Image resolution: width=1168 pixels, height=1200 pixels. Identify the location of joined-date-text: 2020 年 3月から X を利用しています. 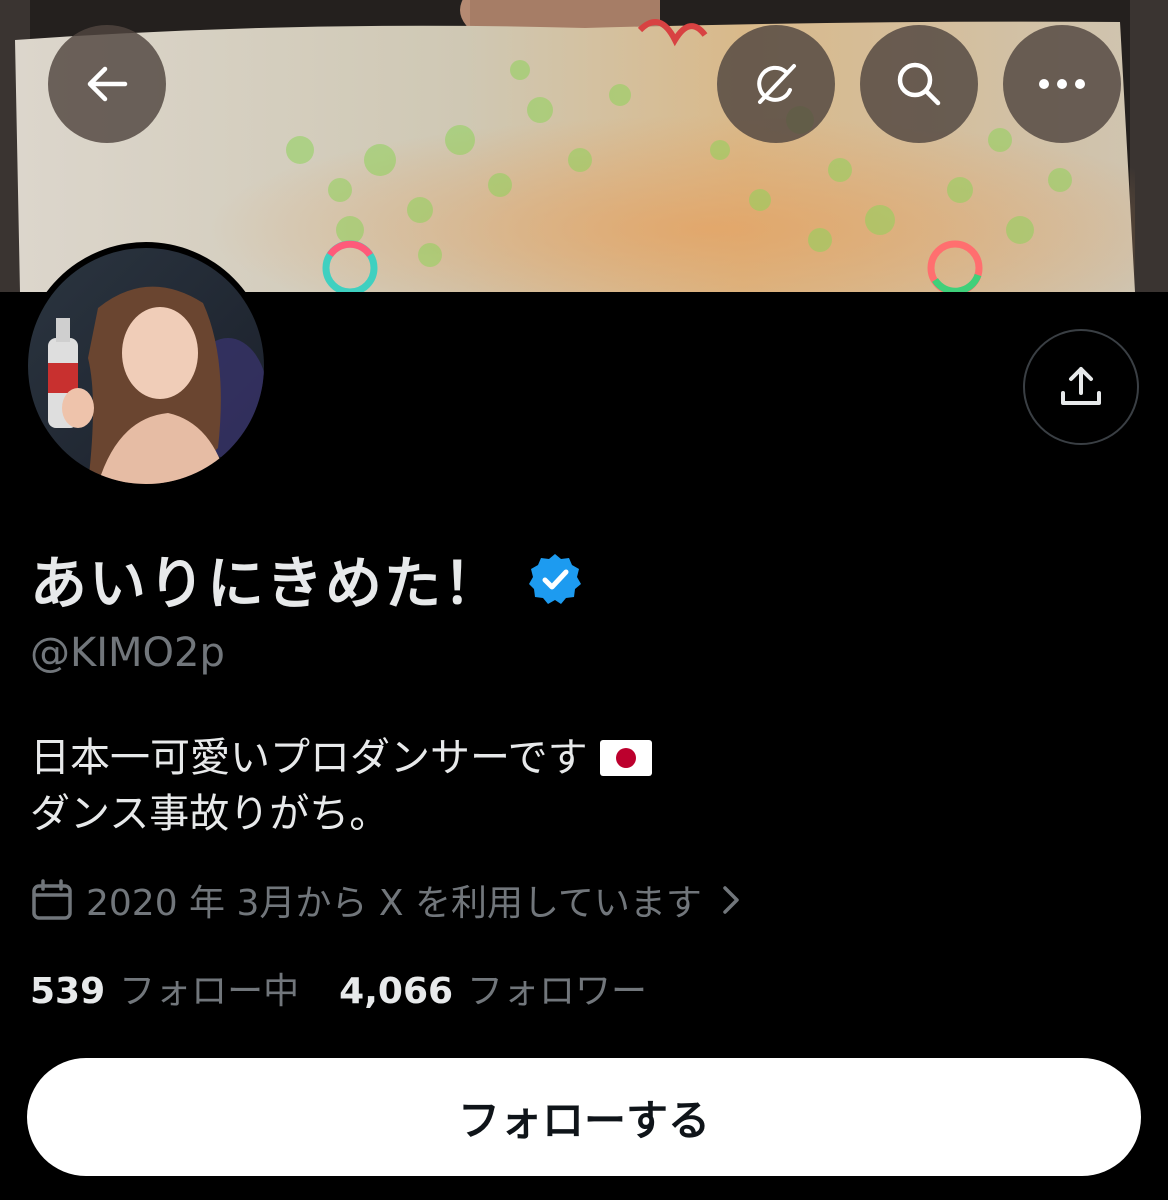
(394, 903).